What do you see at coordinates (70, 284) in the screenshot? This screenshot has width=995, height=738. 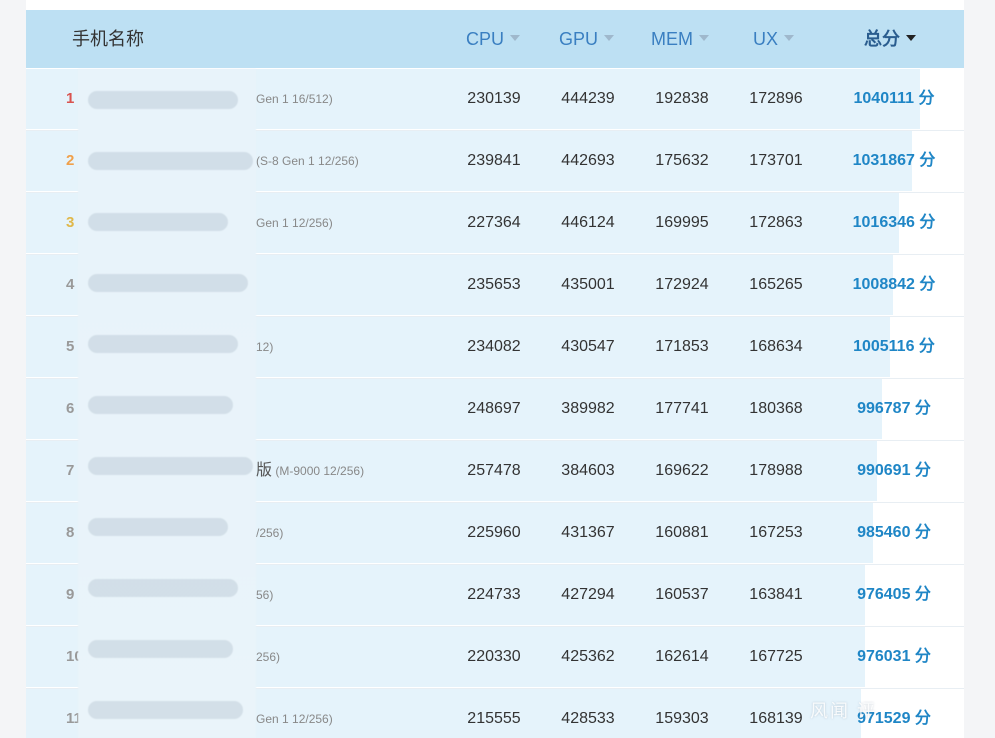 I see `rank-number: 4` at bounding box center [70, 284].